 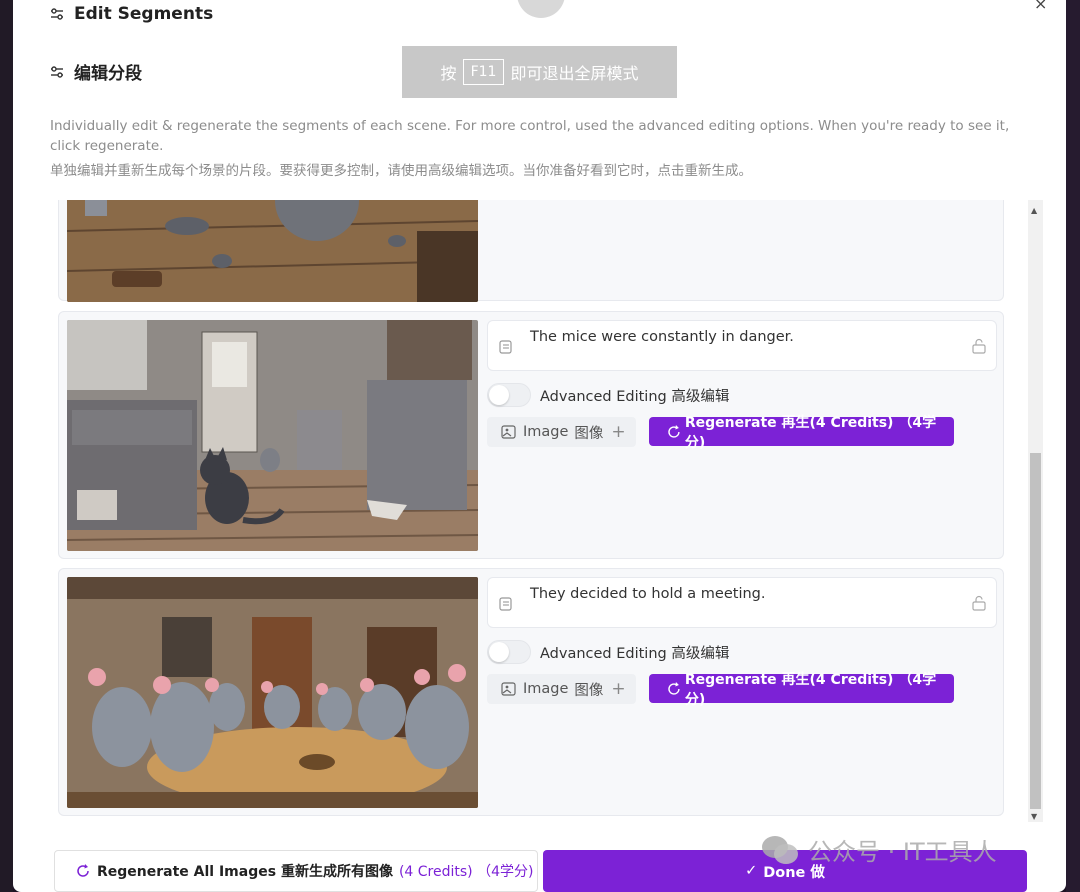 I want to click on banner-suffix: 即可退出全屏模式, so click(x=574, y=73).